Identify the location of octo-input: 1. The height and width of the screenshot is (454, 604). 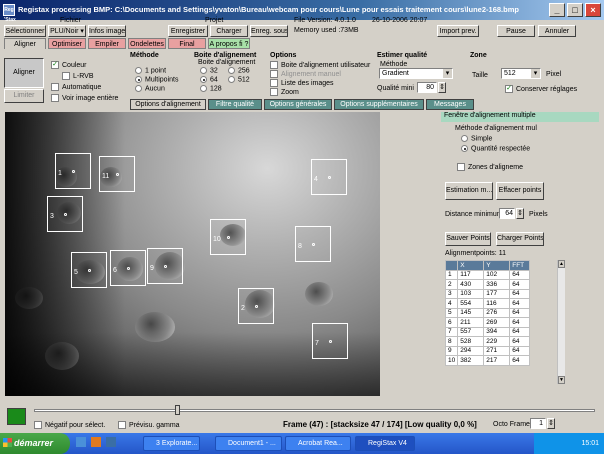
(538, 423).